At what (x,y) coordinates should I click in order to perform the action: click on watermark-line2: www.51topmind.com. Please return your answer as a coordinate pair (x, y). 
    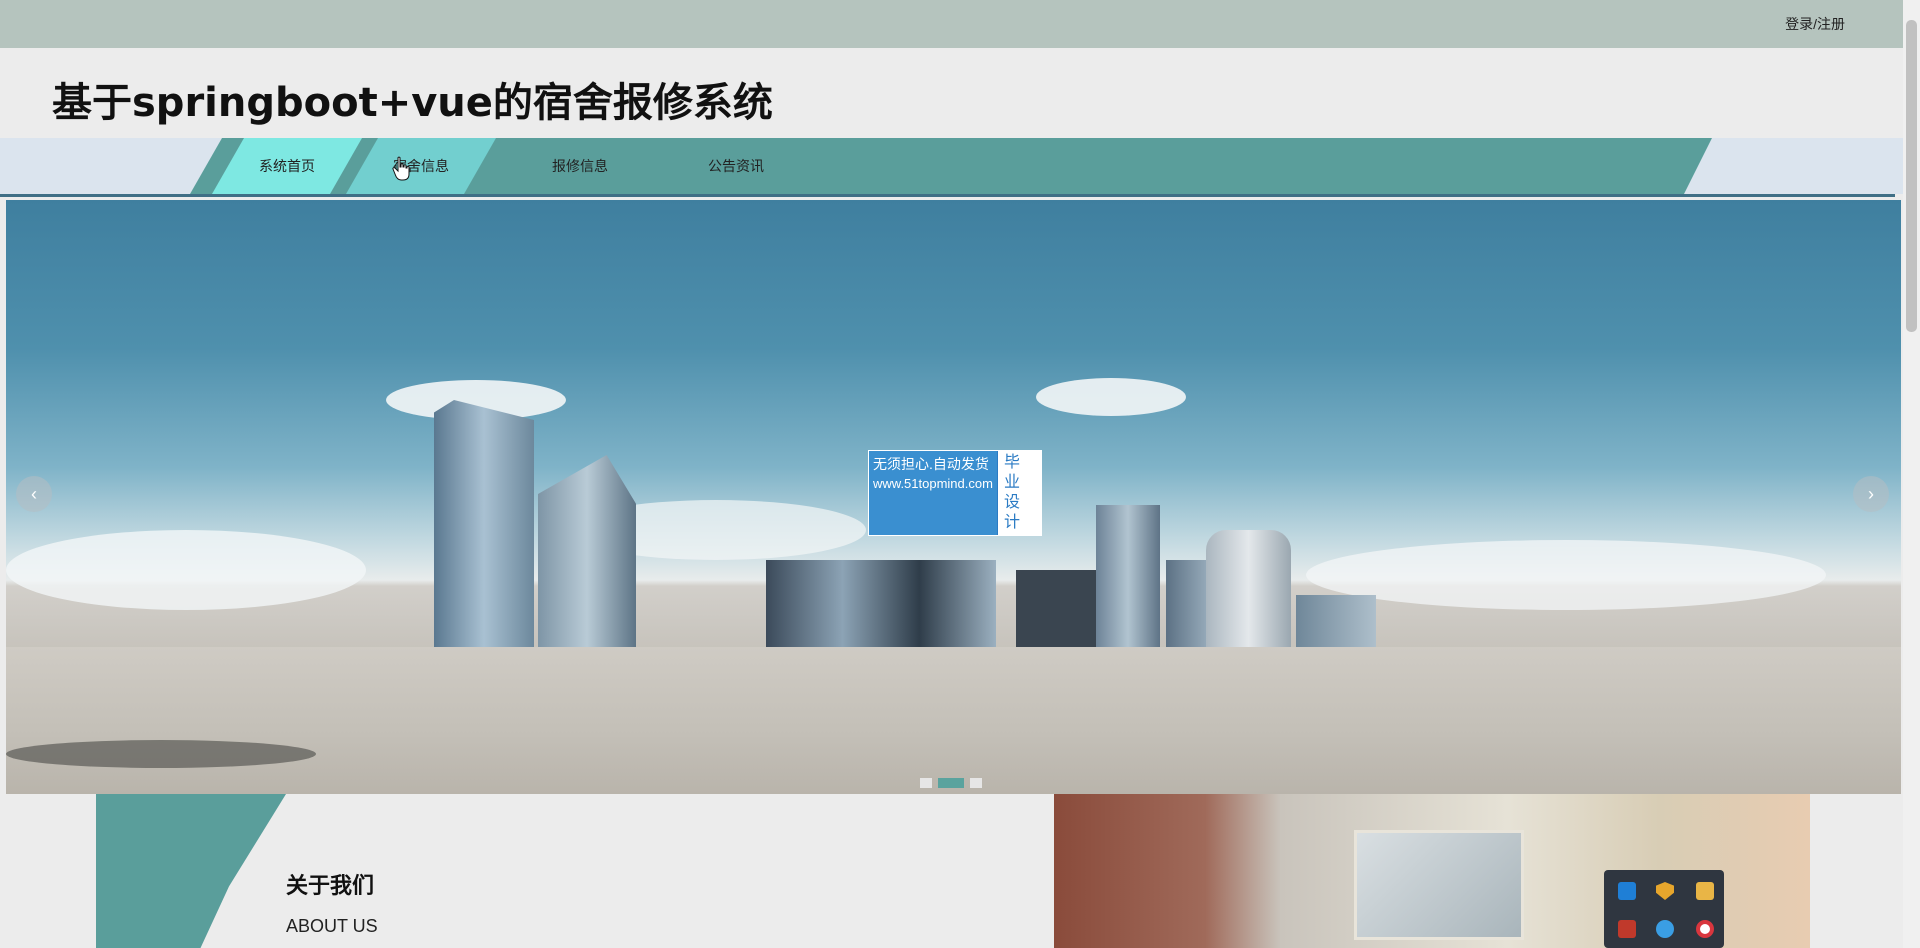
    Looking at the image, I should click on (933, 483).